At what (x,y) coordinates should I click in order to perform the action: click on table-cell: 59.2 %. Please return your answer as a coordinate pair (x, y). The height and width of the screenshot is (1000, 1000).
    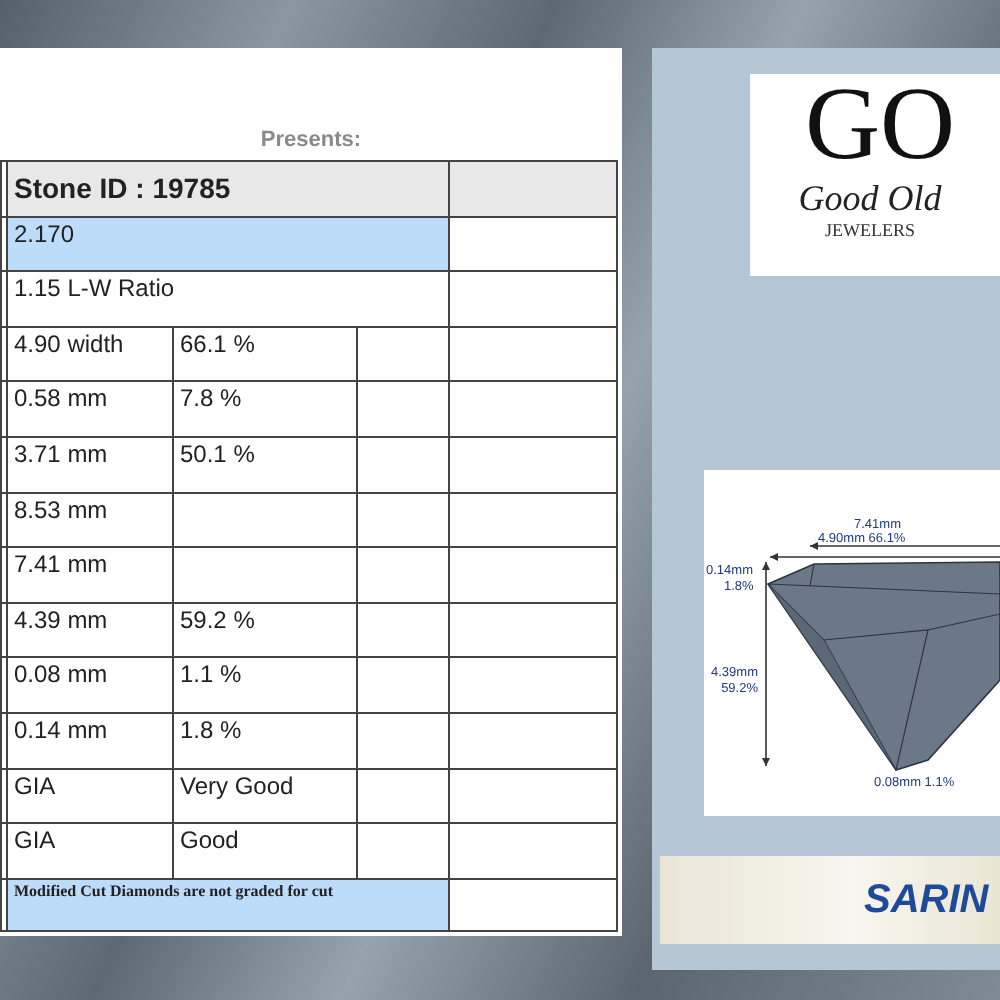
    Looking at the image, I should click on (265, 630).